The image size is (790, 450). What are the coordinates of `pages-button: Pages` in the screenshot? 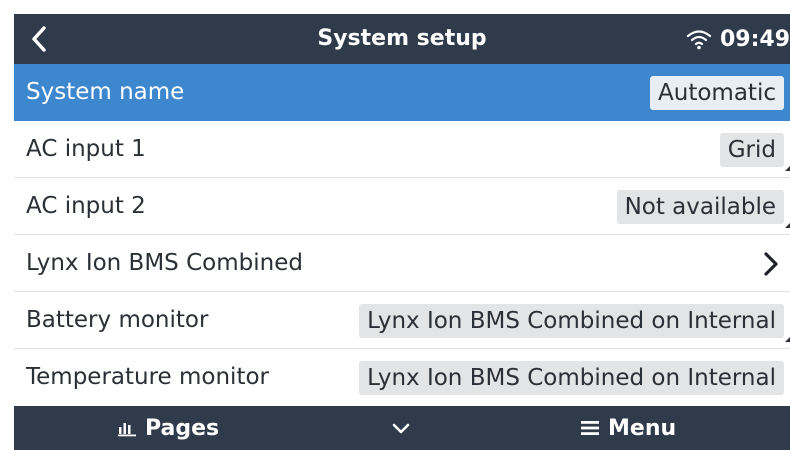 It's located at (168, 428).